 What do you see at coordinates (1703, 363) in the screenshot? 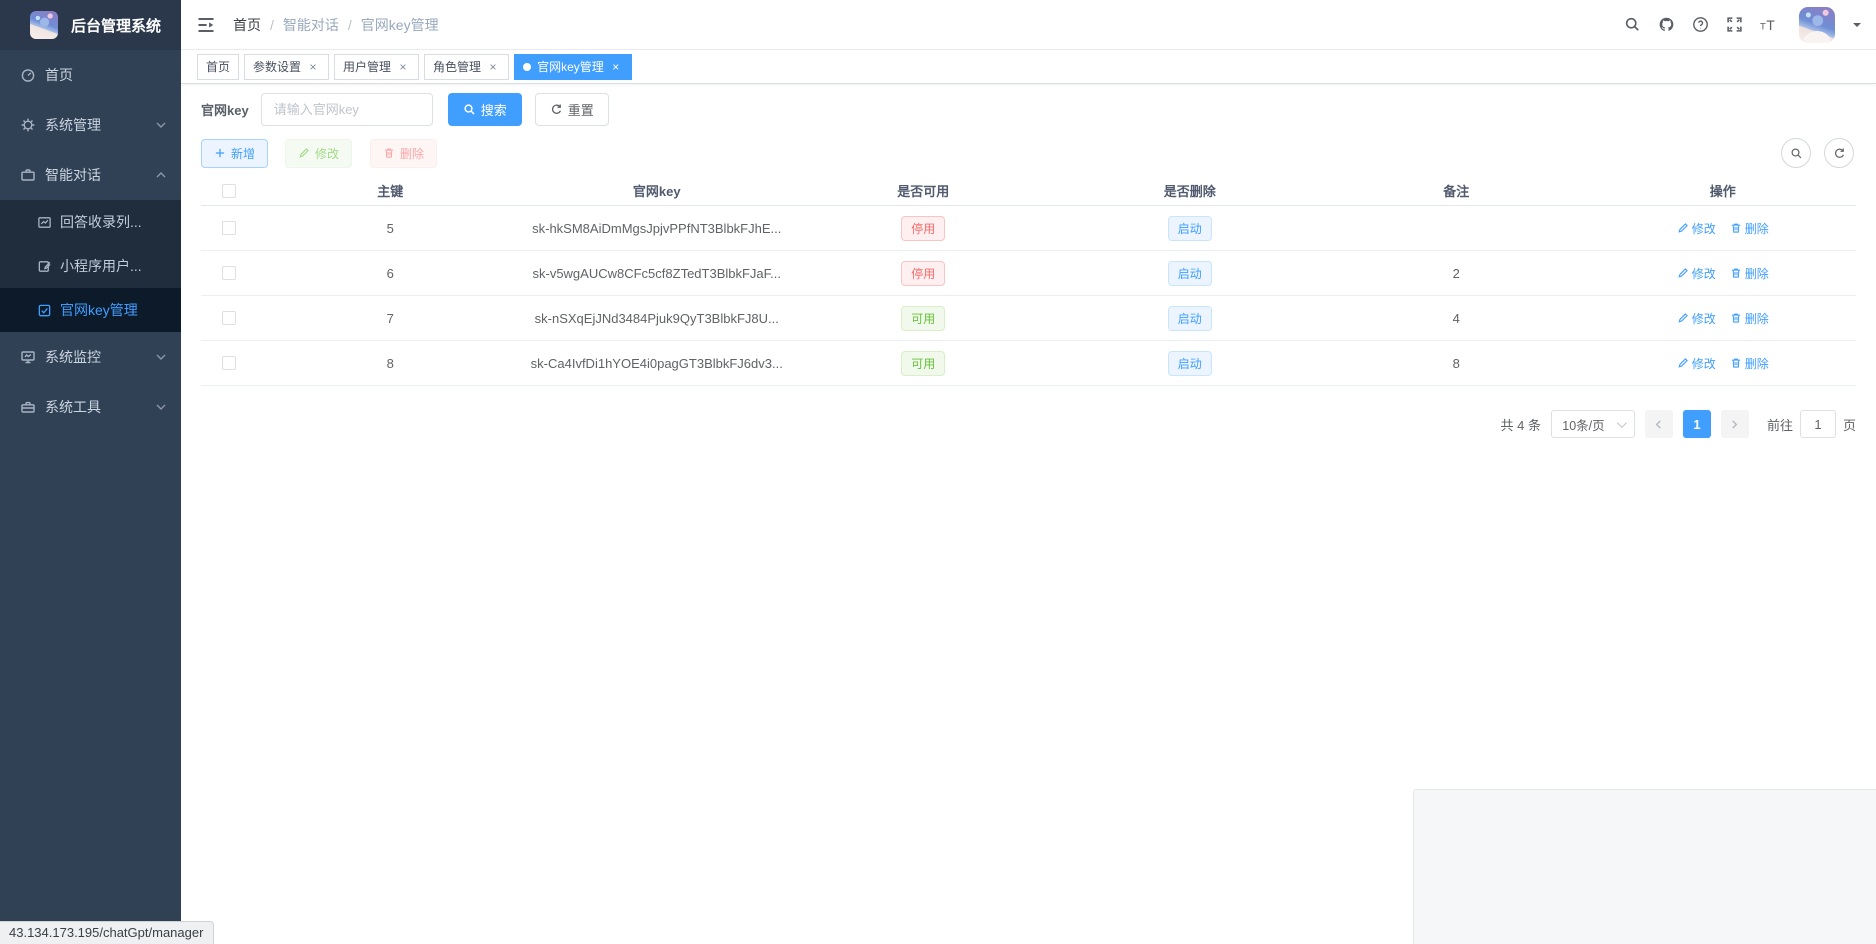
I see `row-edit-label: 修改` at bounding box center [1703, 363].